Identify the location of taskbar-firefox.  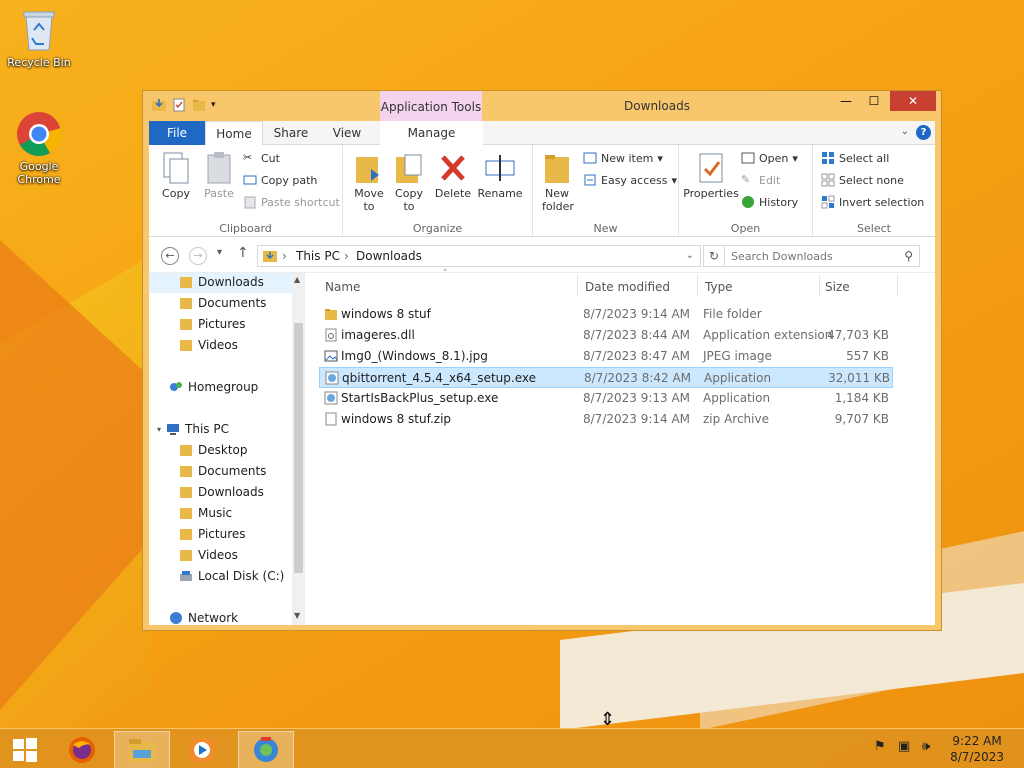
(82, 749).